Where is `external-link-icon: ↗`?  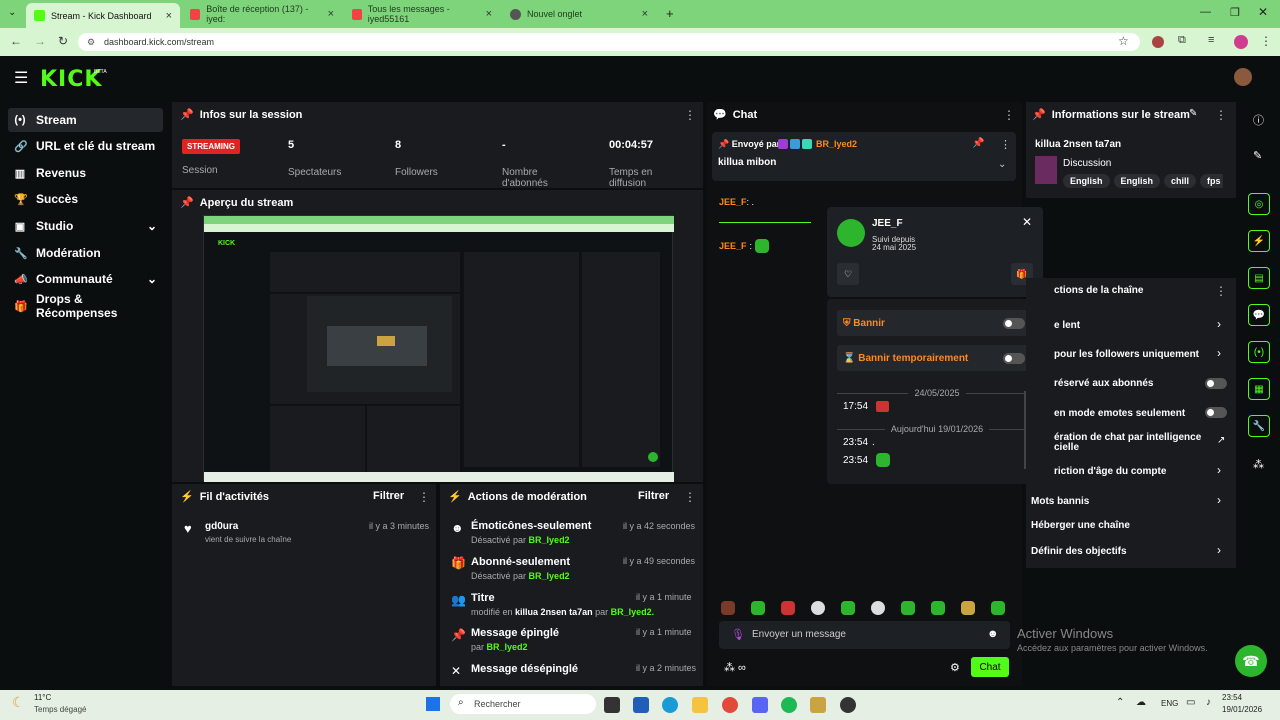
external-link-icon: ↗ is located at coordinates (1221, 440).